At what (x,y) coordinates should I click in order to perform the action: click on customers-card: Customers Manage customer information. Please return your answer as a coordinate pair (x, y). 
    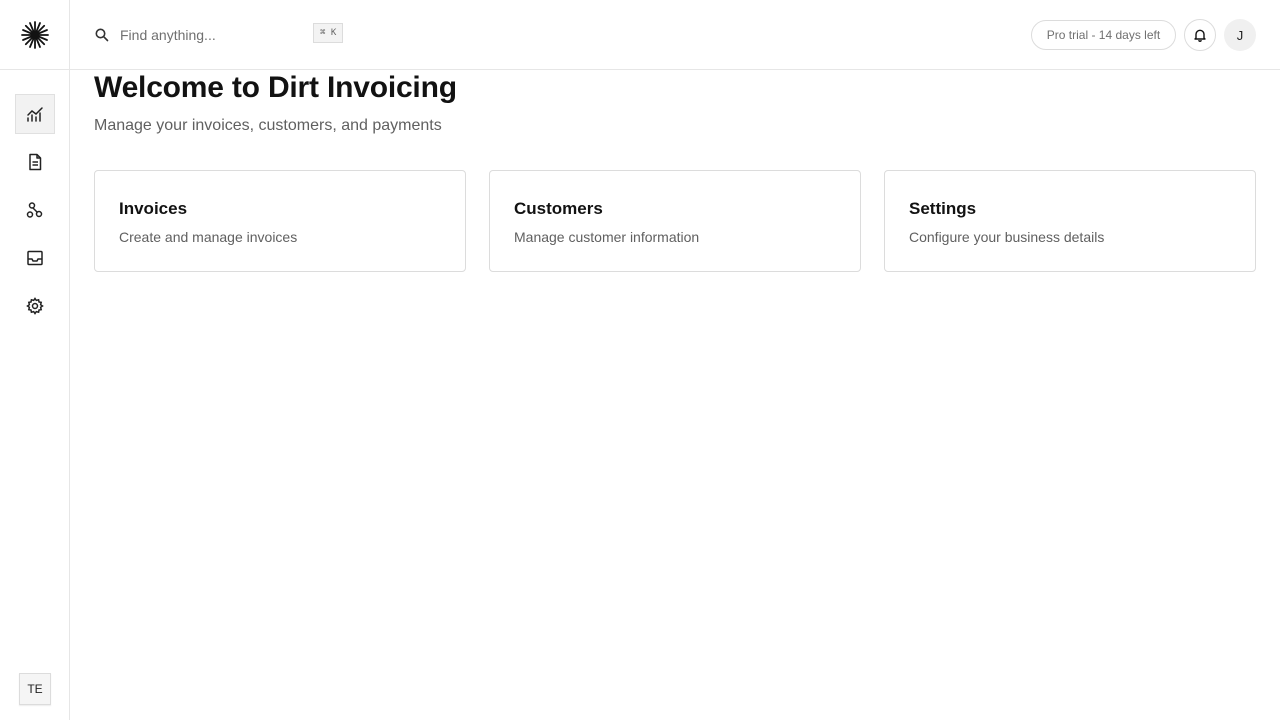
    Looking at the image, I should click on (675, 221).